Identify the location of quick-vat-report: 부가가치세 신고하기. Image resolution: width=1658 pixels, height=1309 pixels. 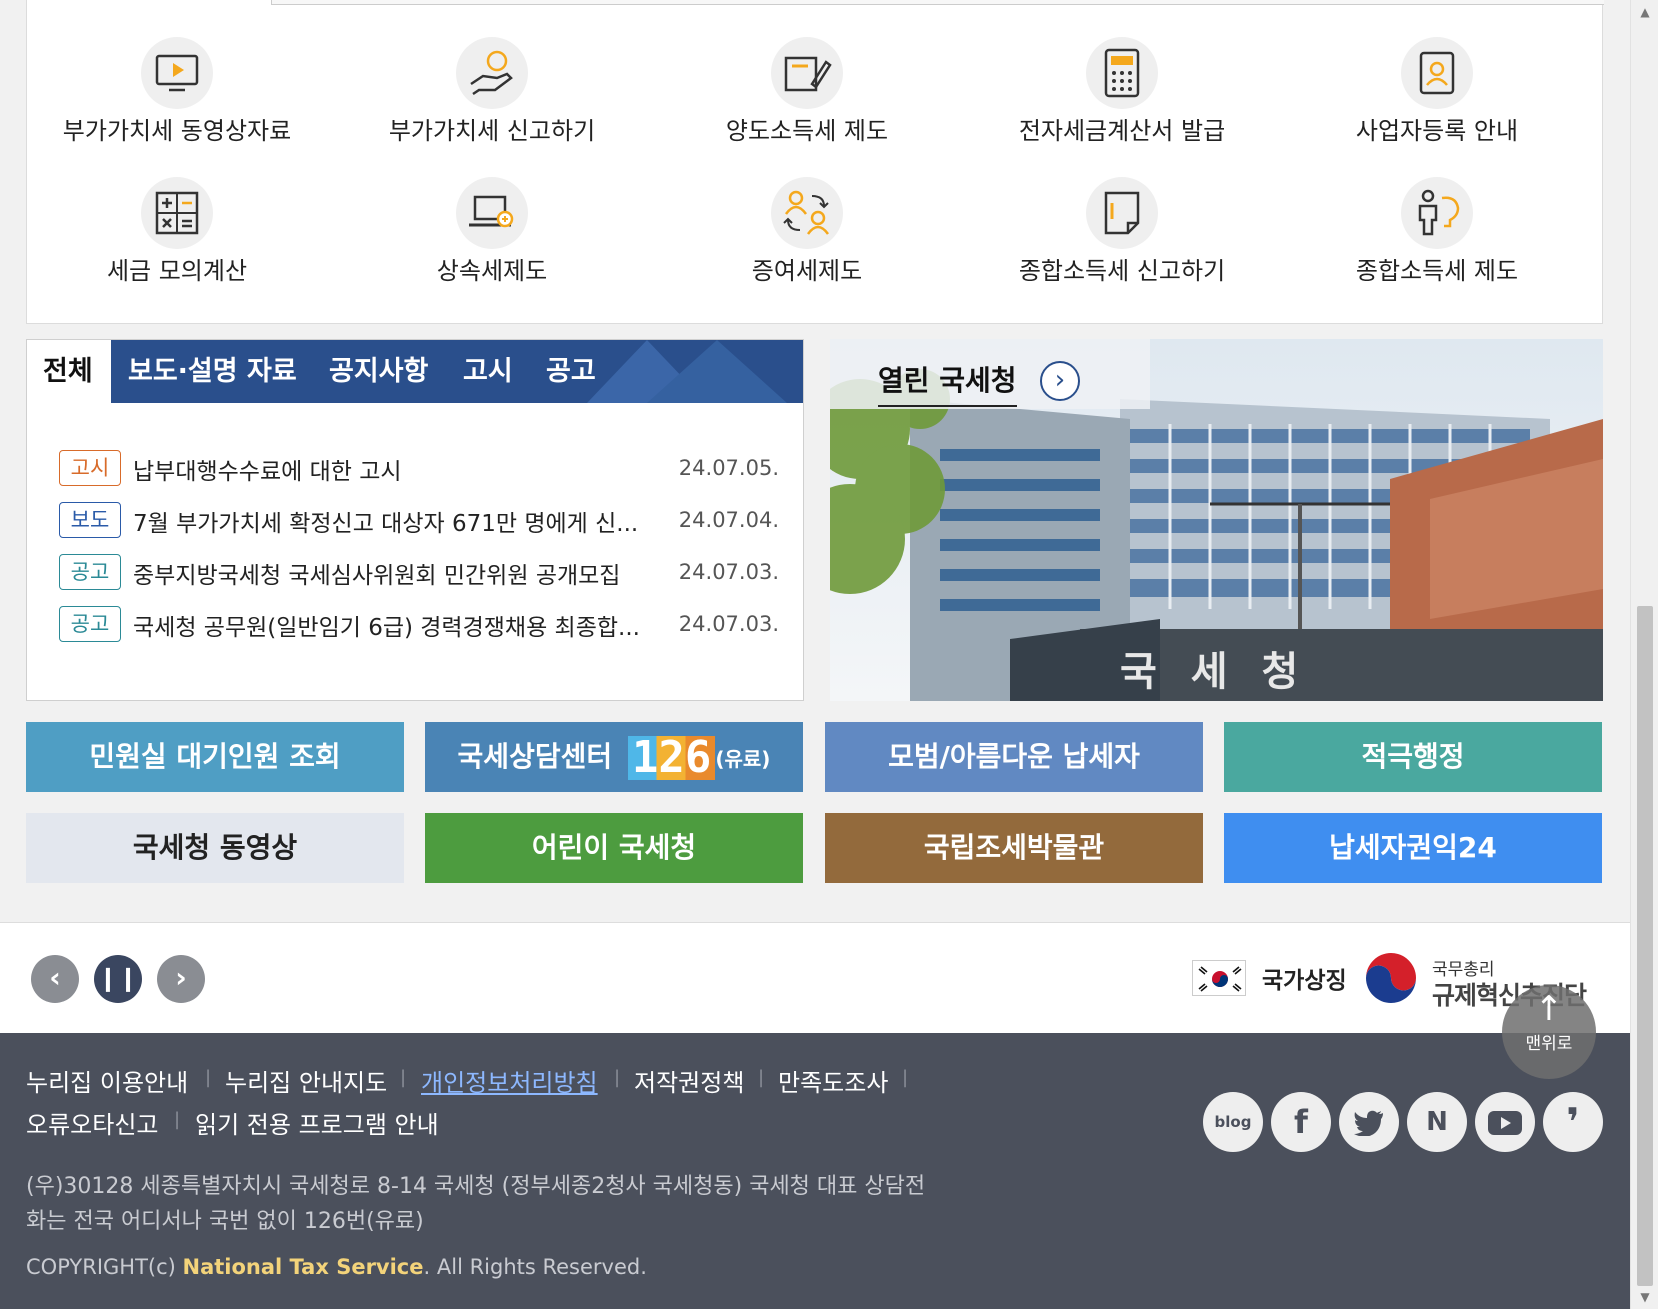
(492, 91).